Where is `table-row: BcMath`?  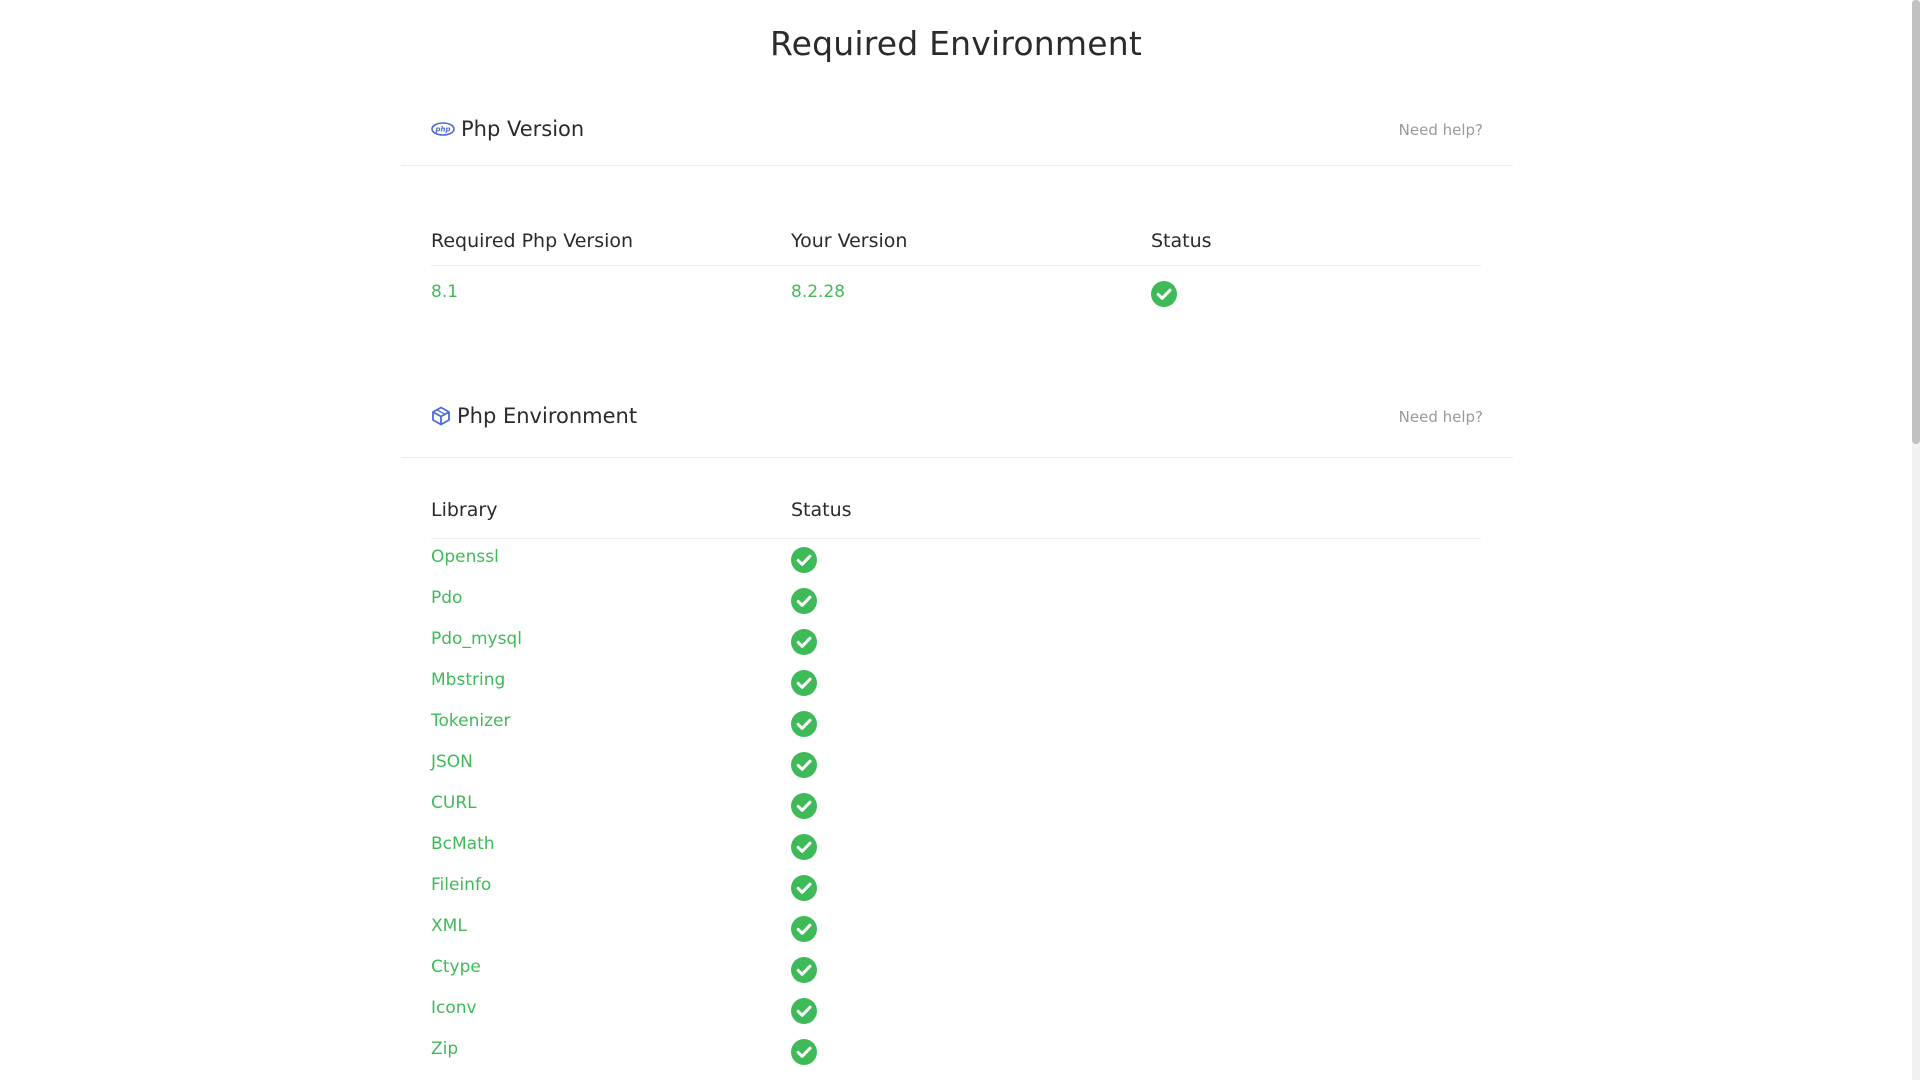
table-row: BcMath is located at coordinates (956, 846).